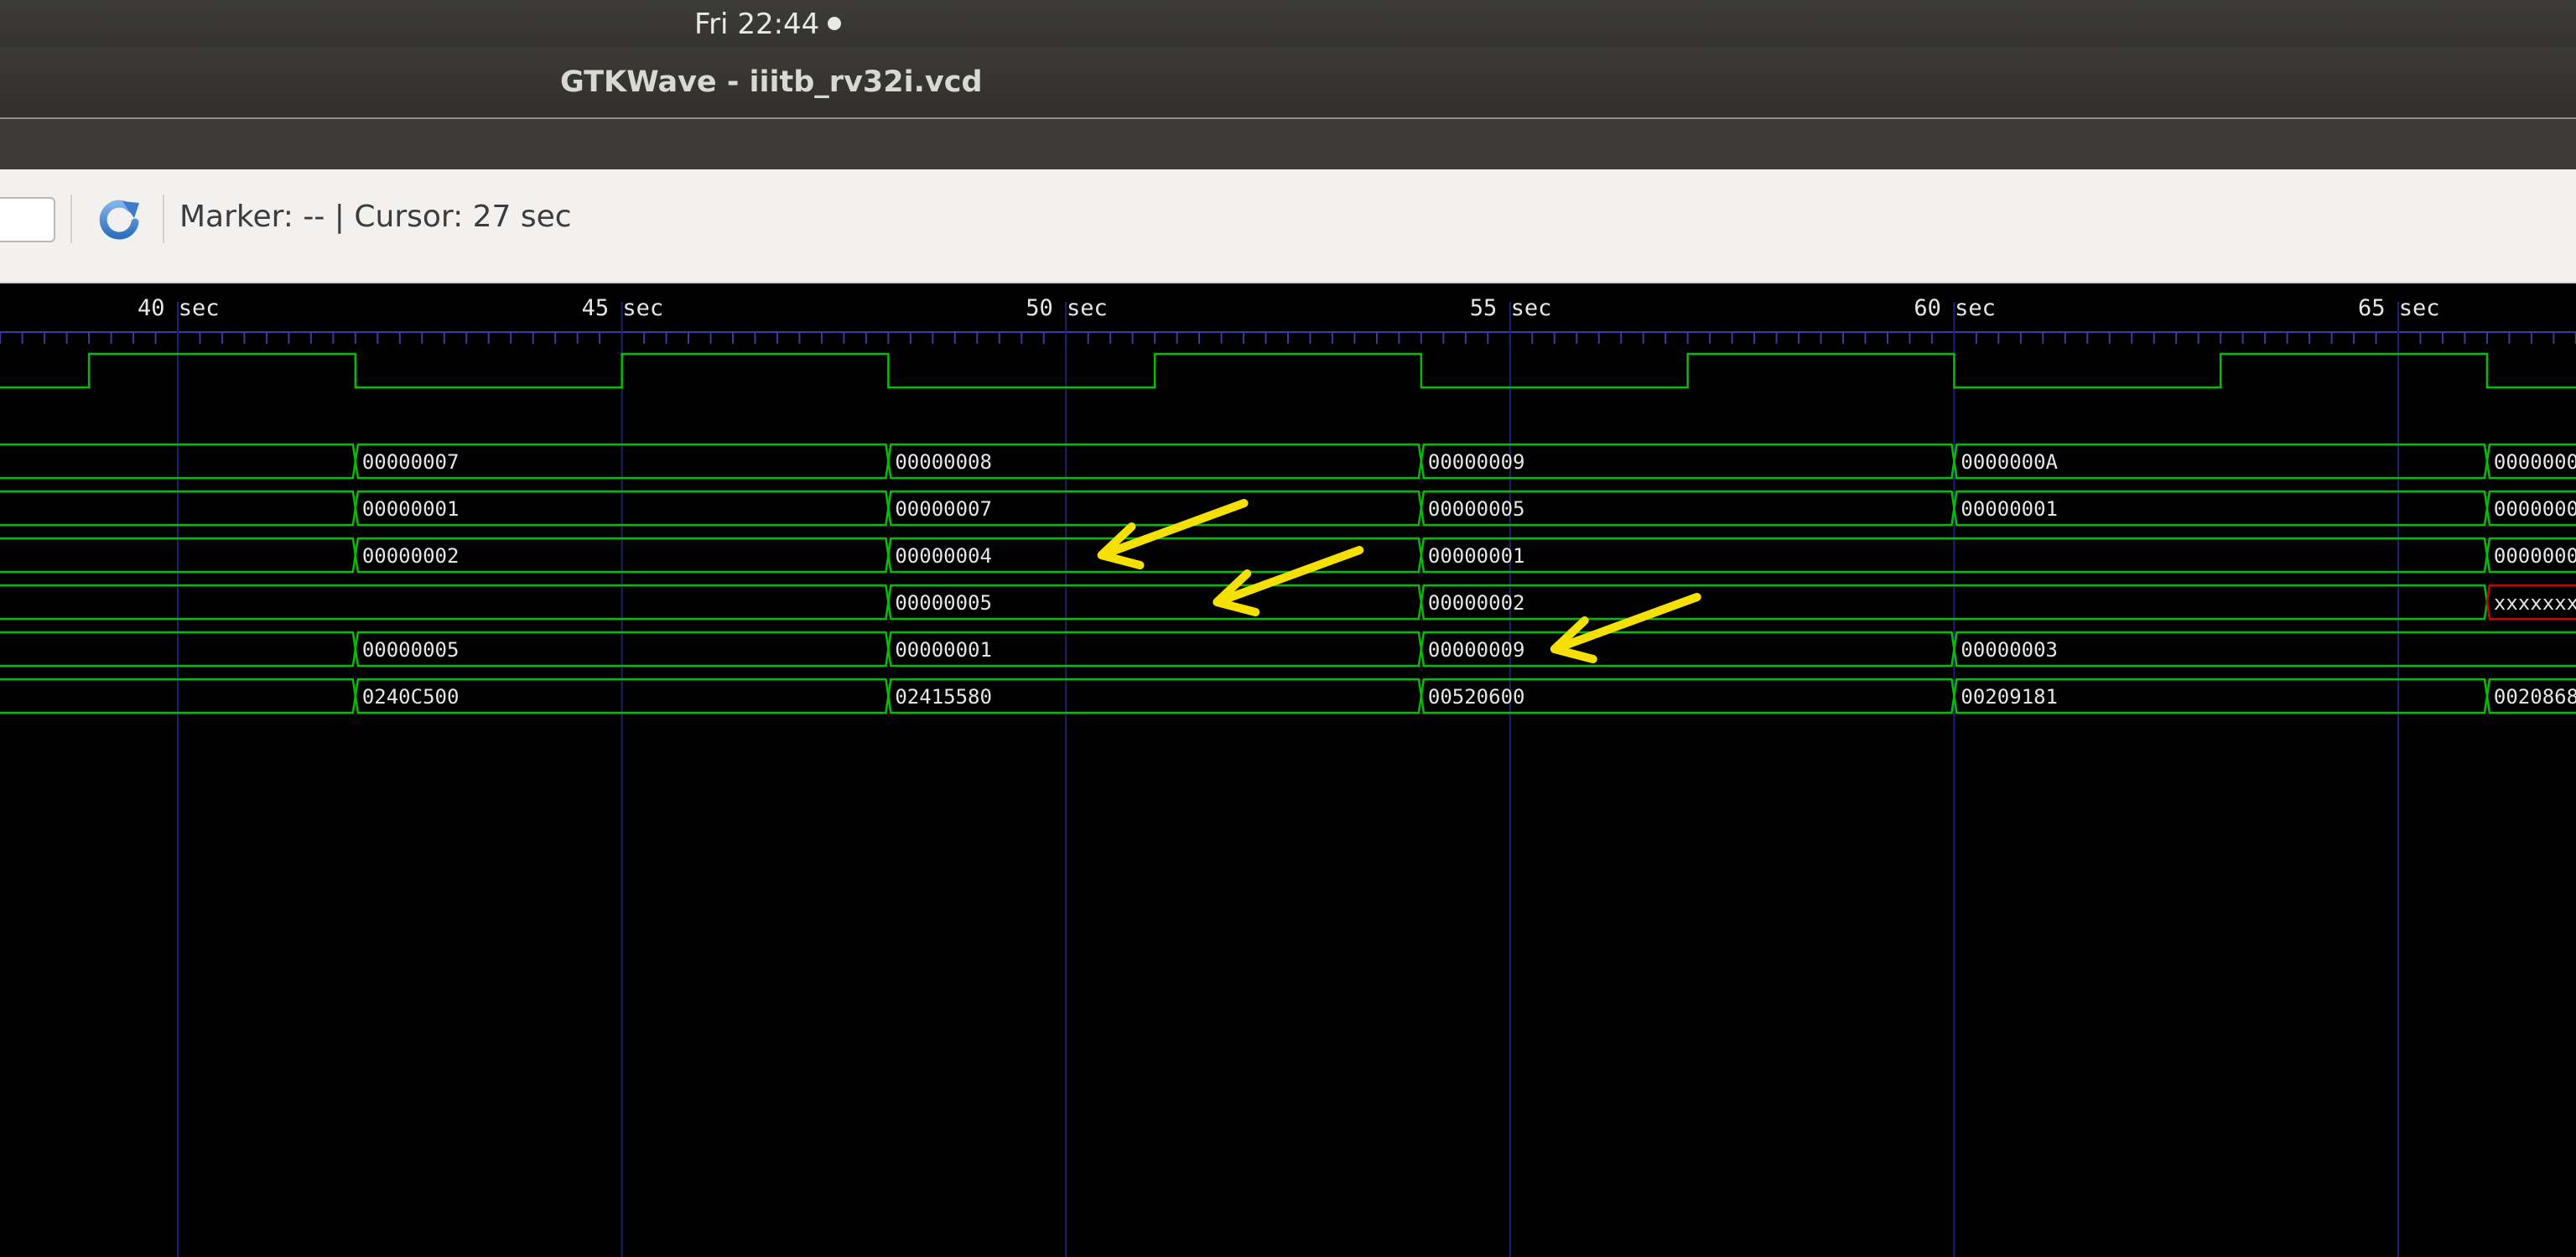 The width and height of the screenshot is (2576, 1257). I want to click on bus-value-label: 00000008, so click(943, 462).